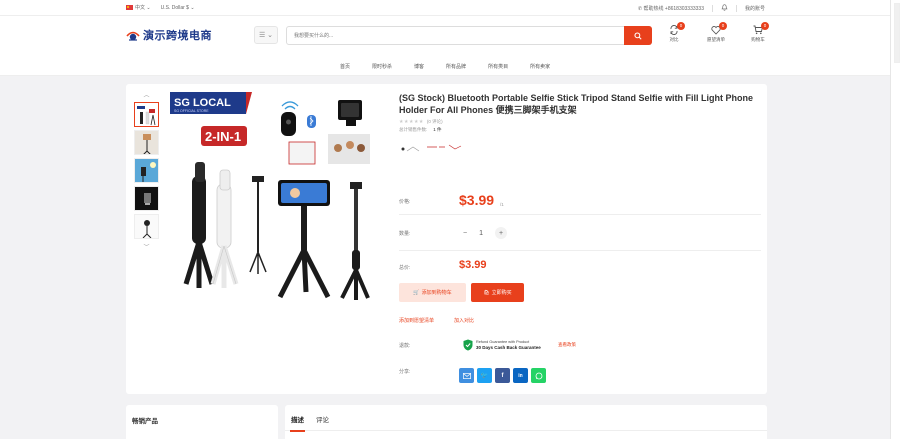 This screenshot has width=900, height=439. What do you see at coordinates (202, 103) in the screenshot?
I see `image-brand-text: SG LOCAL` at bounding box center [202, 103].